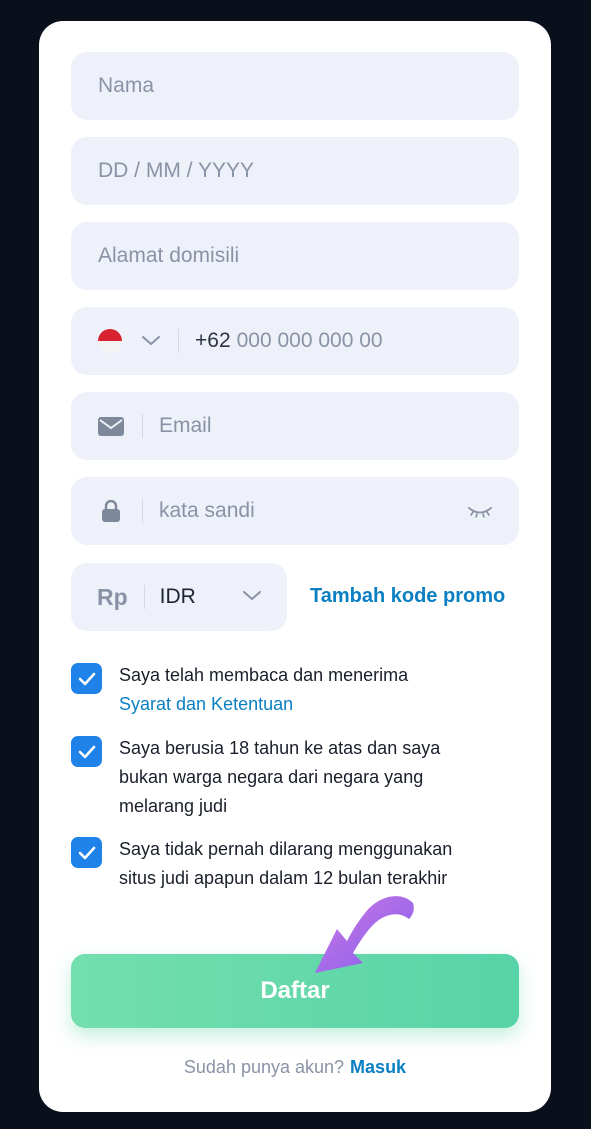 The width and height of the screenshot is (591, 1129). I want to click on add-promo-code-link: Tambah kode promo, so click(407, 596).